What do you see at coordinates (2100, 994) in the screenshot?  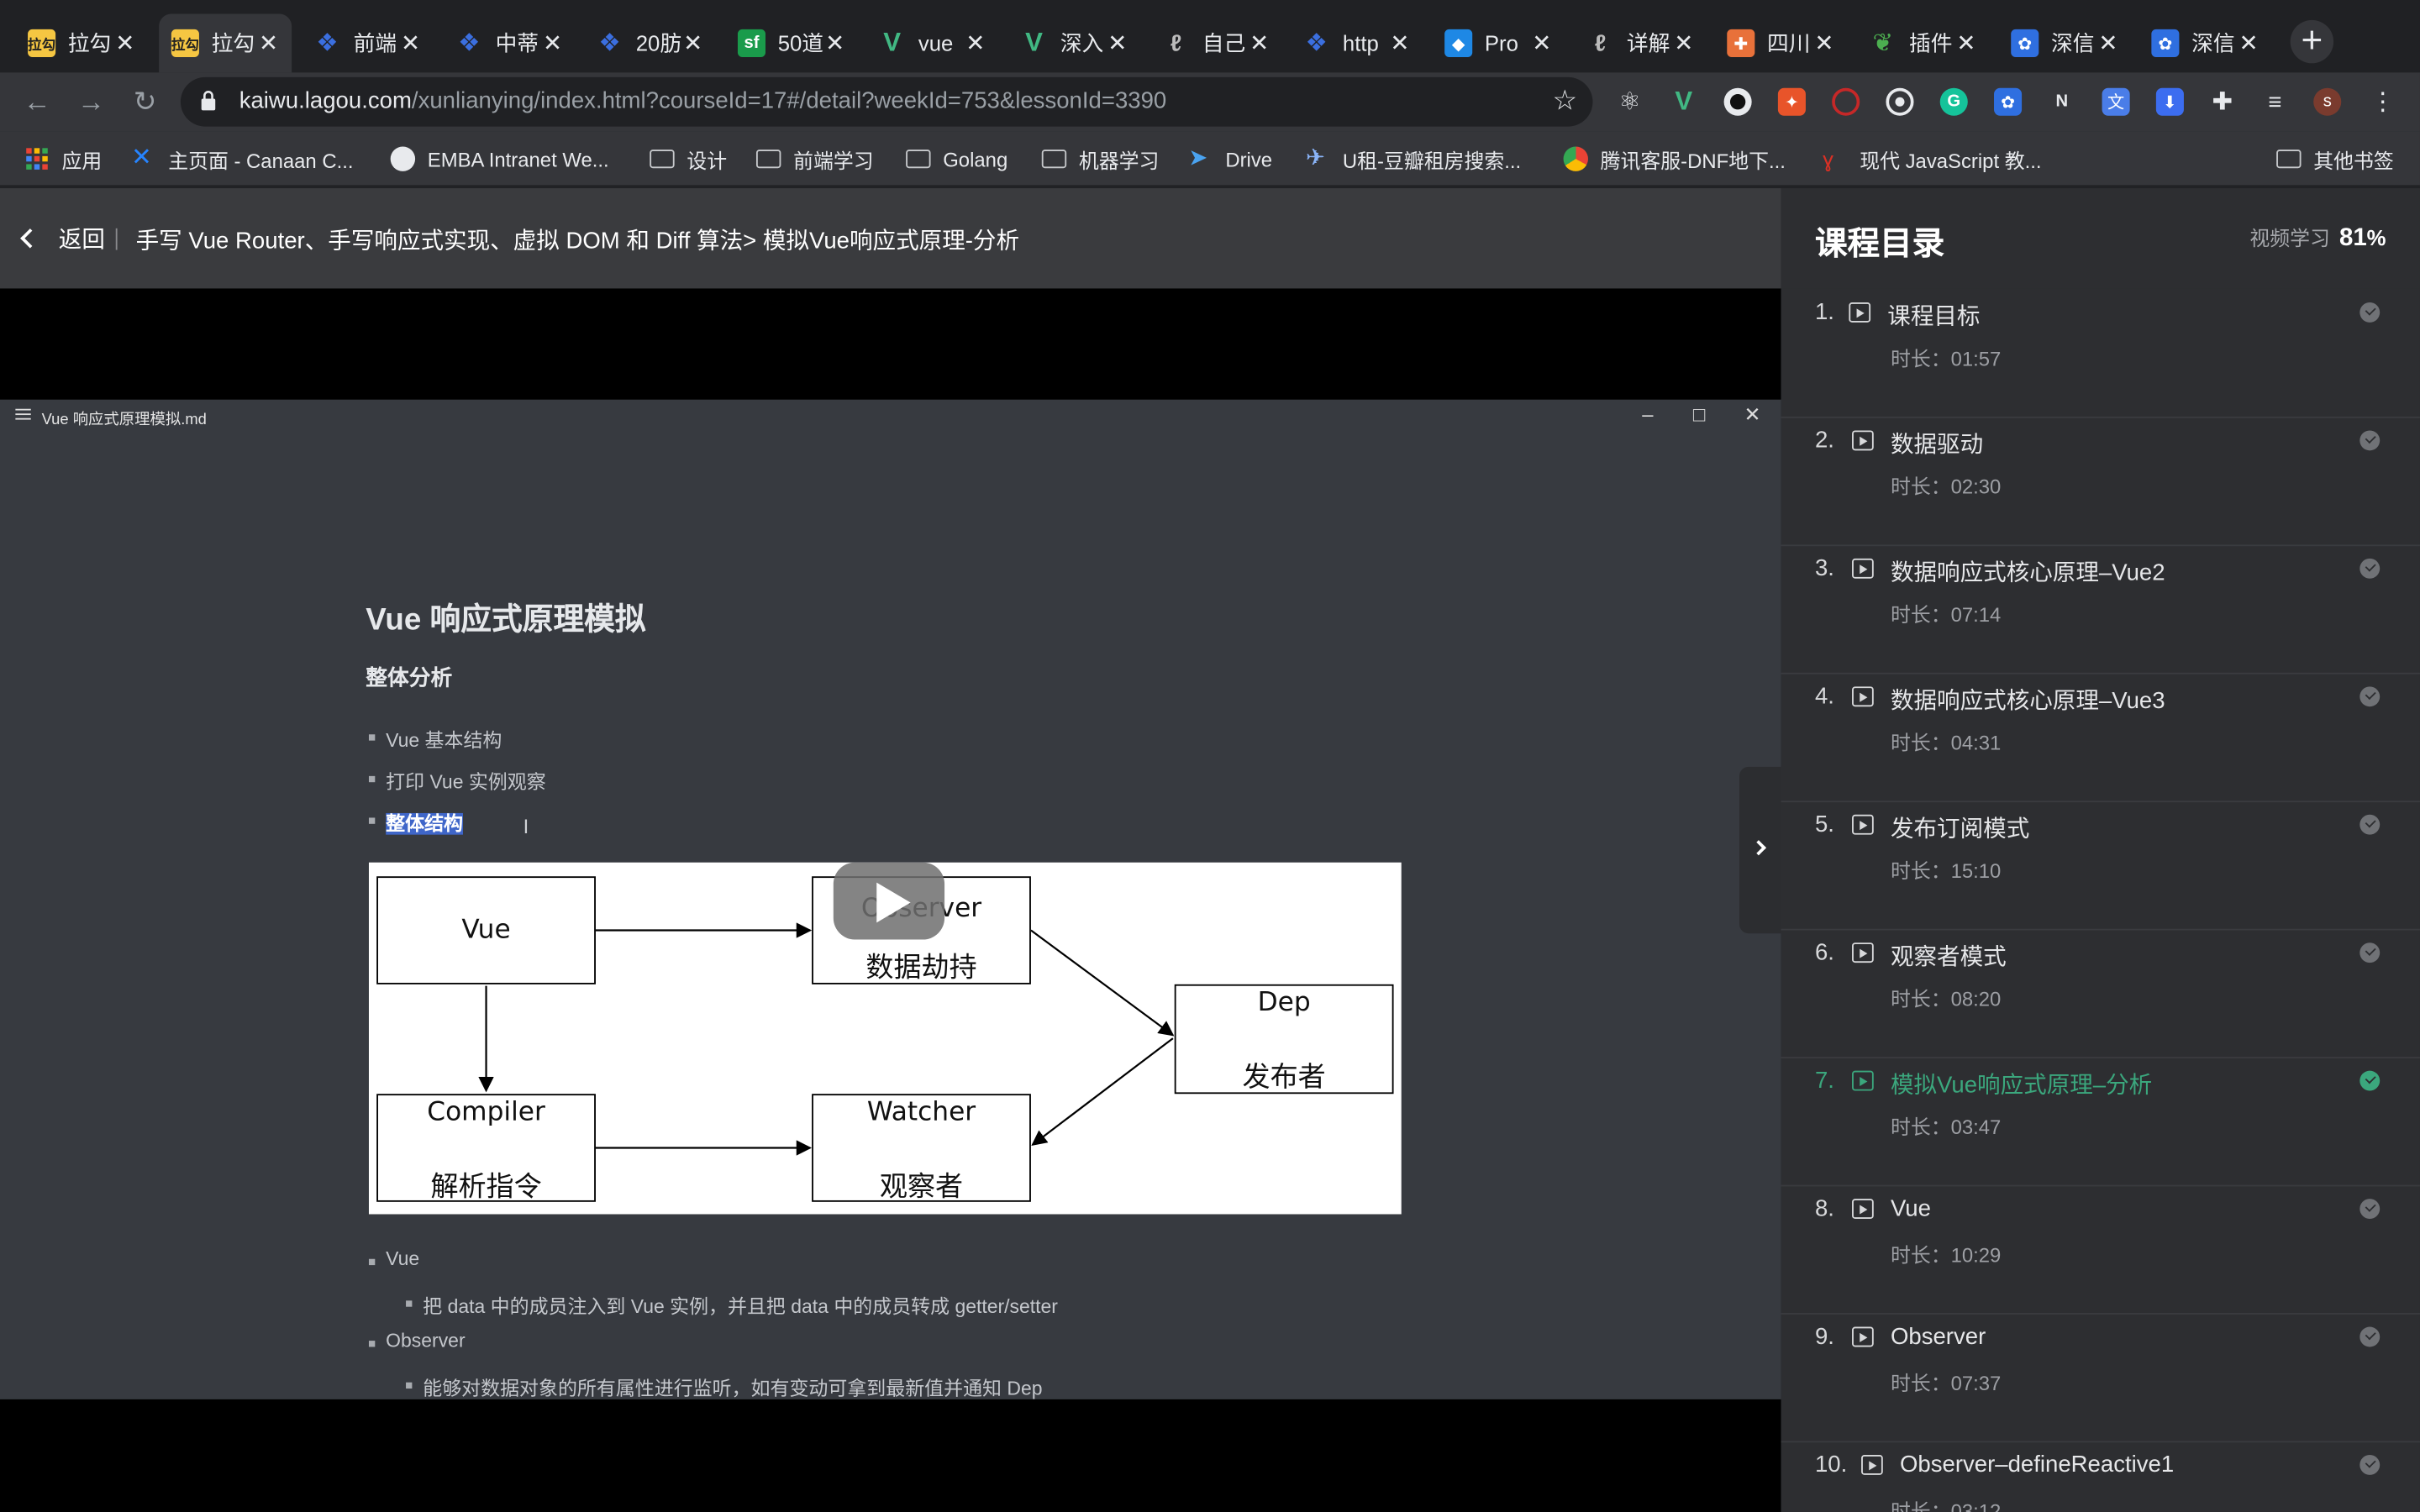 I see `lesson-item: 6. 观察者模式 时长：08:20` at bounding box center [2100, 994].